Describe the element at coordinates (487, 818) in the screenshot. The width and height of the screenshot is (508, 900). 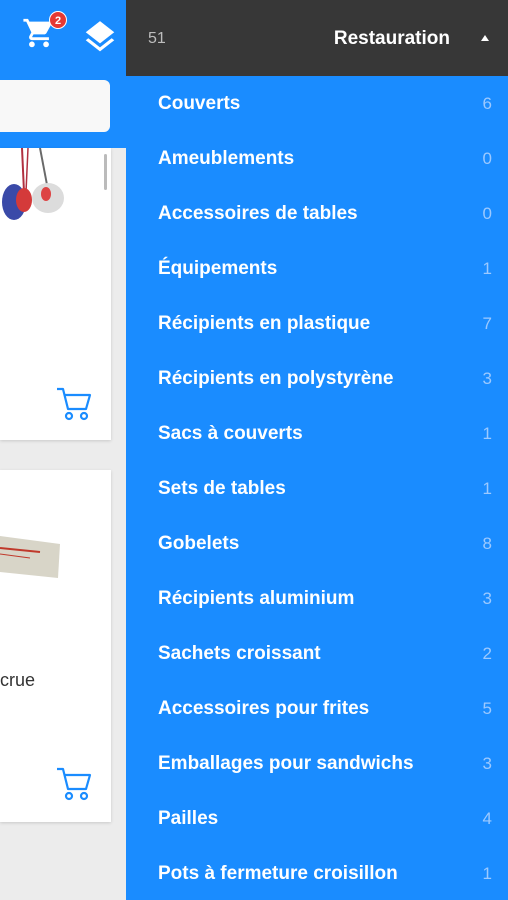
I see `category-count: 4` at that location.